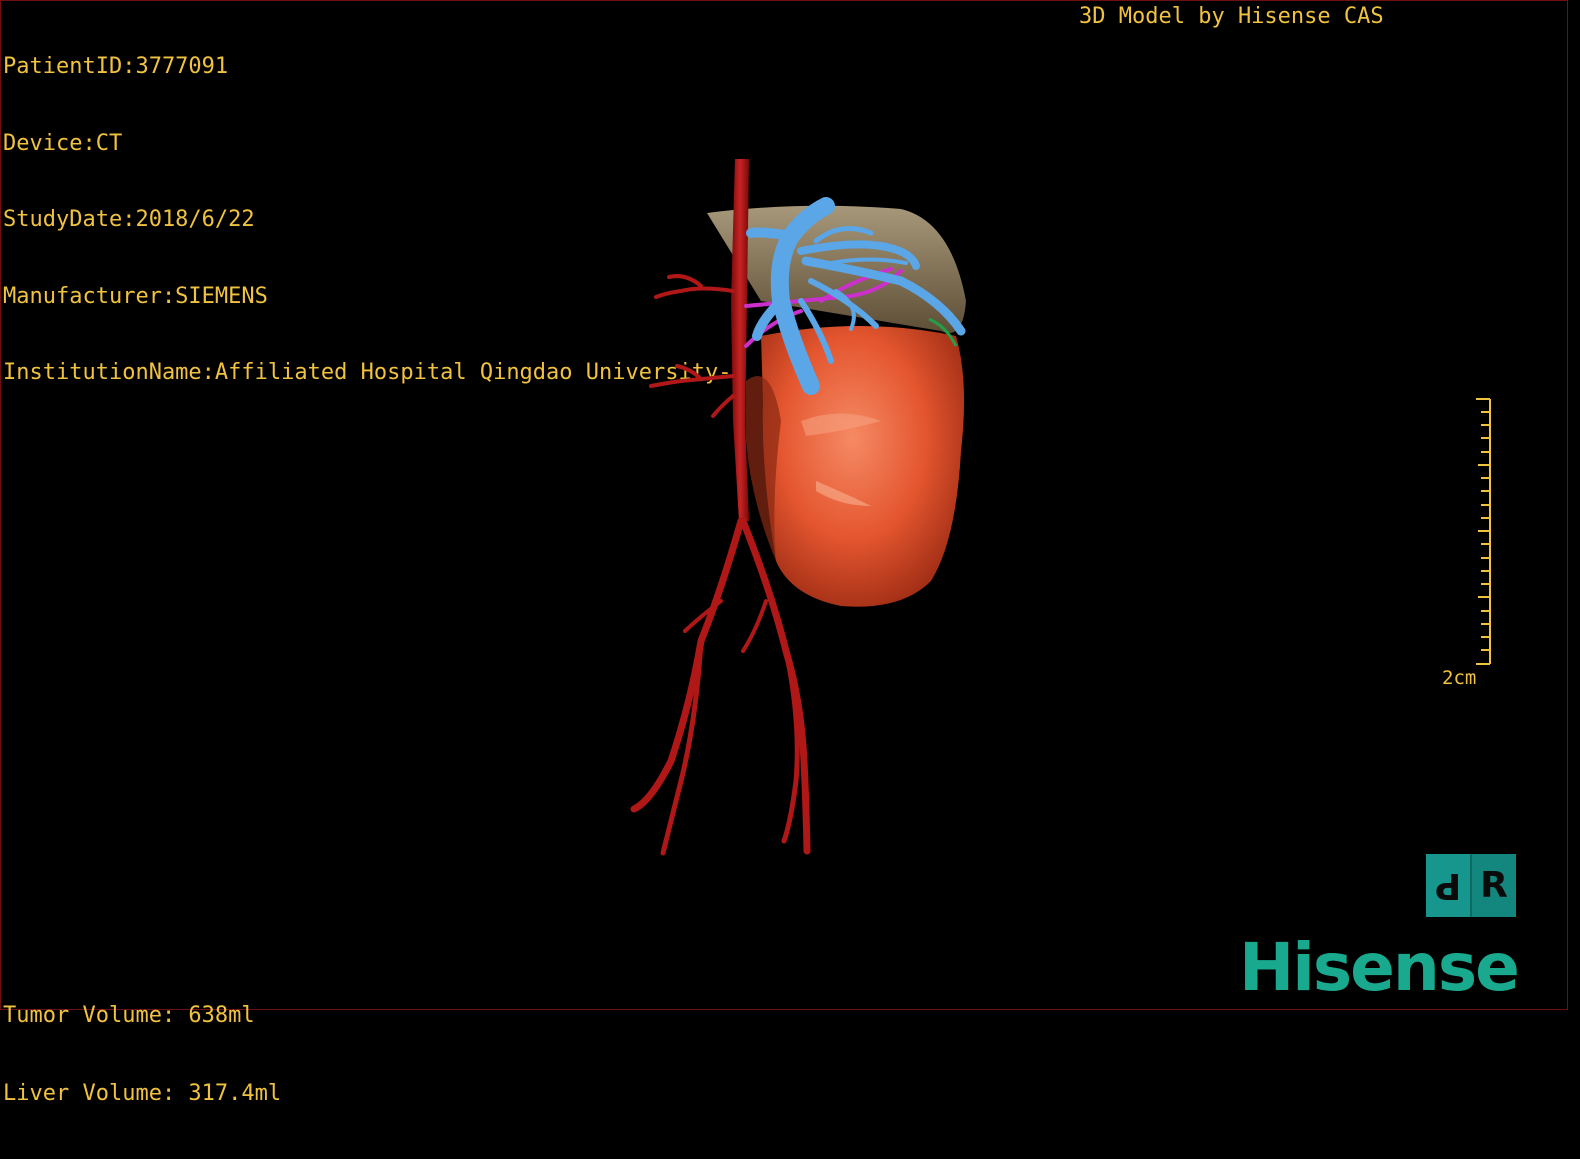  Describe the element at coordinates (740, 340) in the screenshot. I see `aorta-model` at that location.